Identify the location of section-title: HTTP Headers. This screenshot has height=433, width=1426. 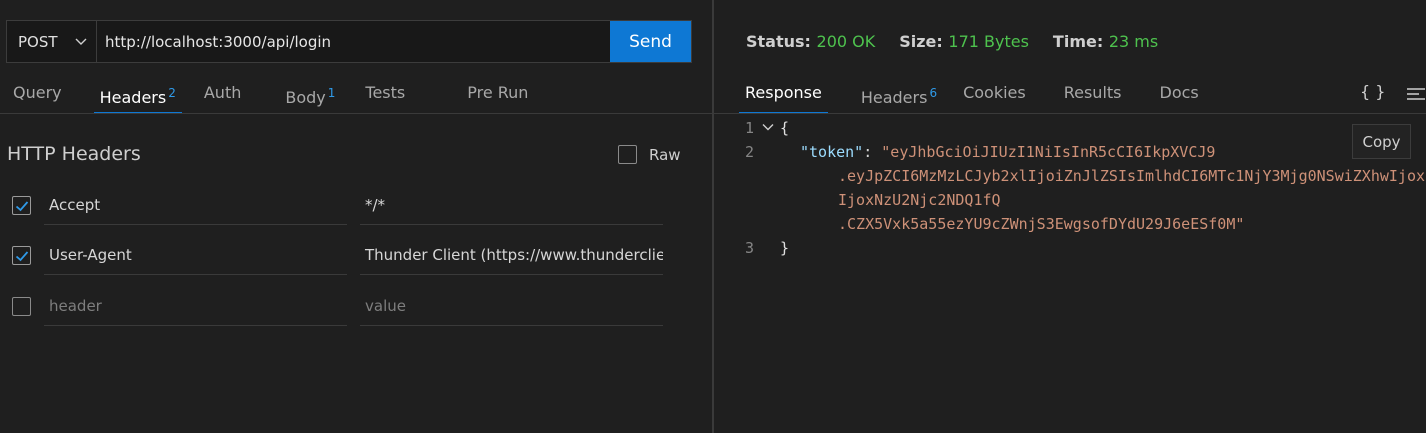
(74, 154).